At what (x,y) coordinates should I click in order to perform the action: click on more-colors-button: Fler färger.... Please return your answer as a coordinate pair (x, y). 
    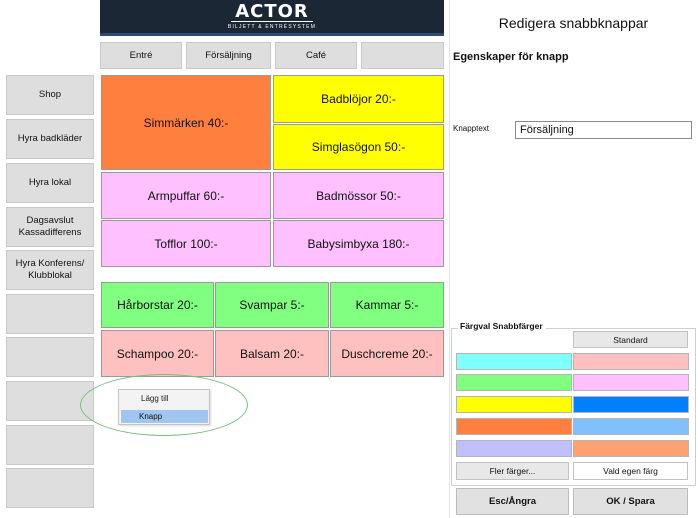
    Looking at the image, I should click on (512, 471).